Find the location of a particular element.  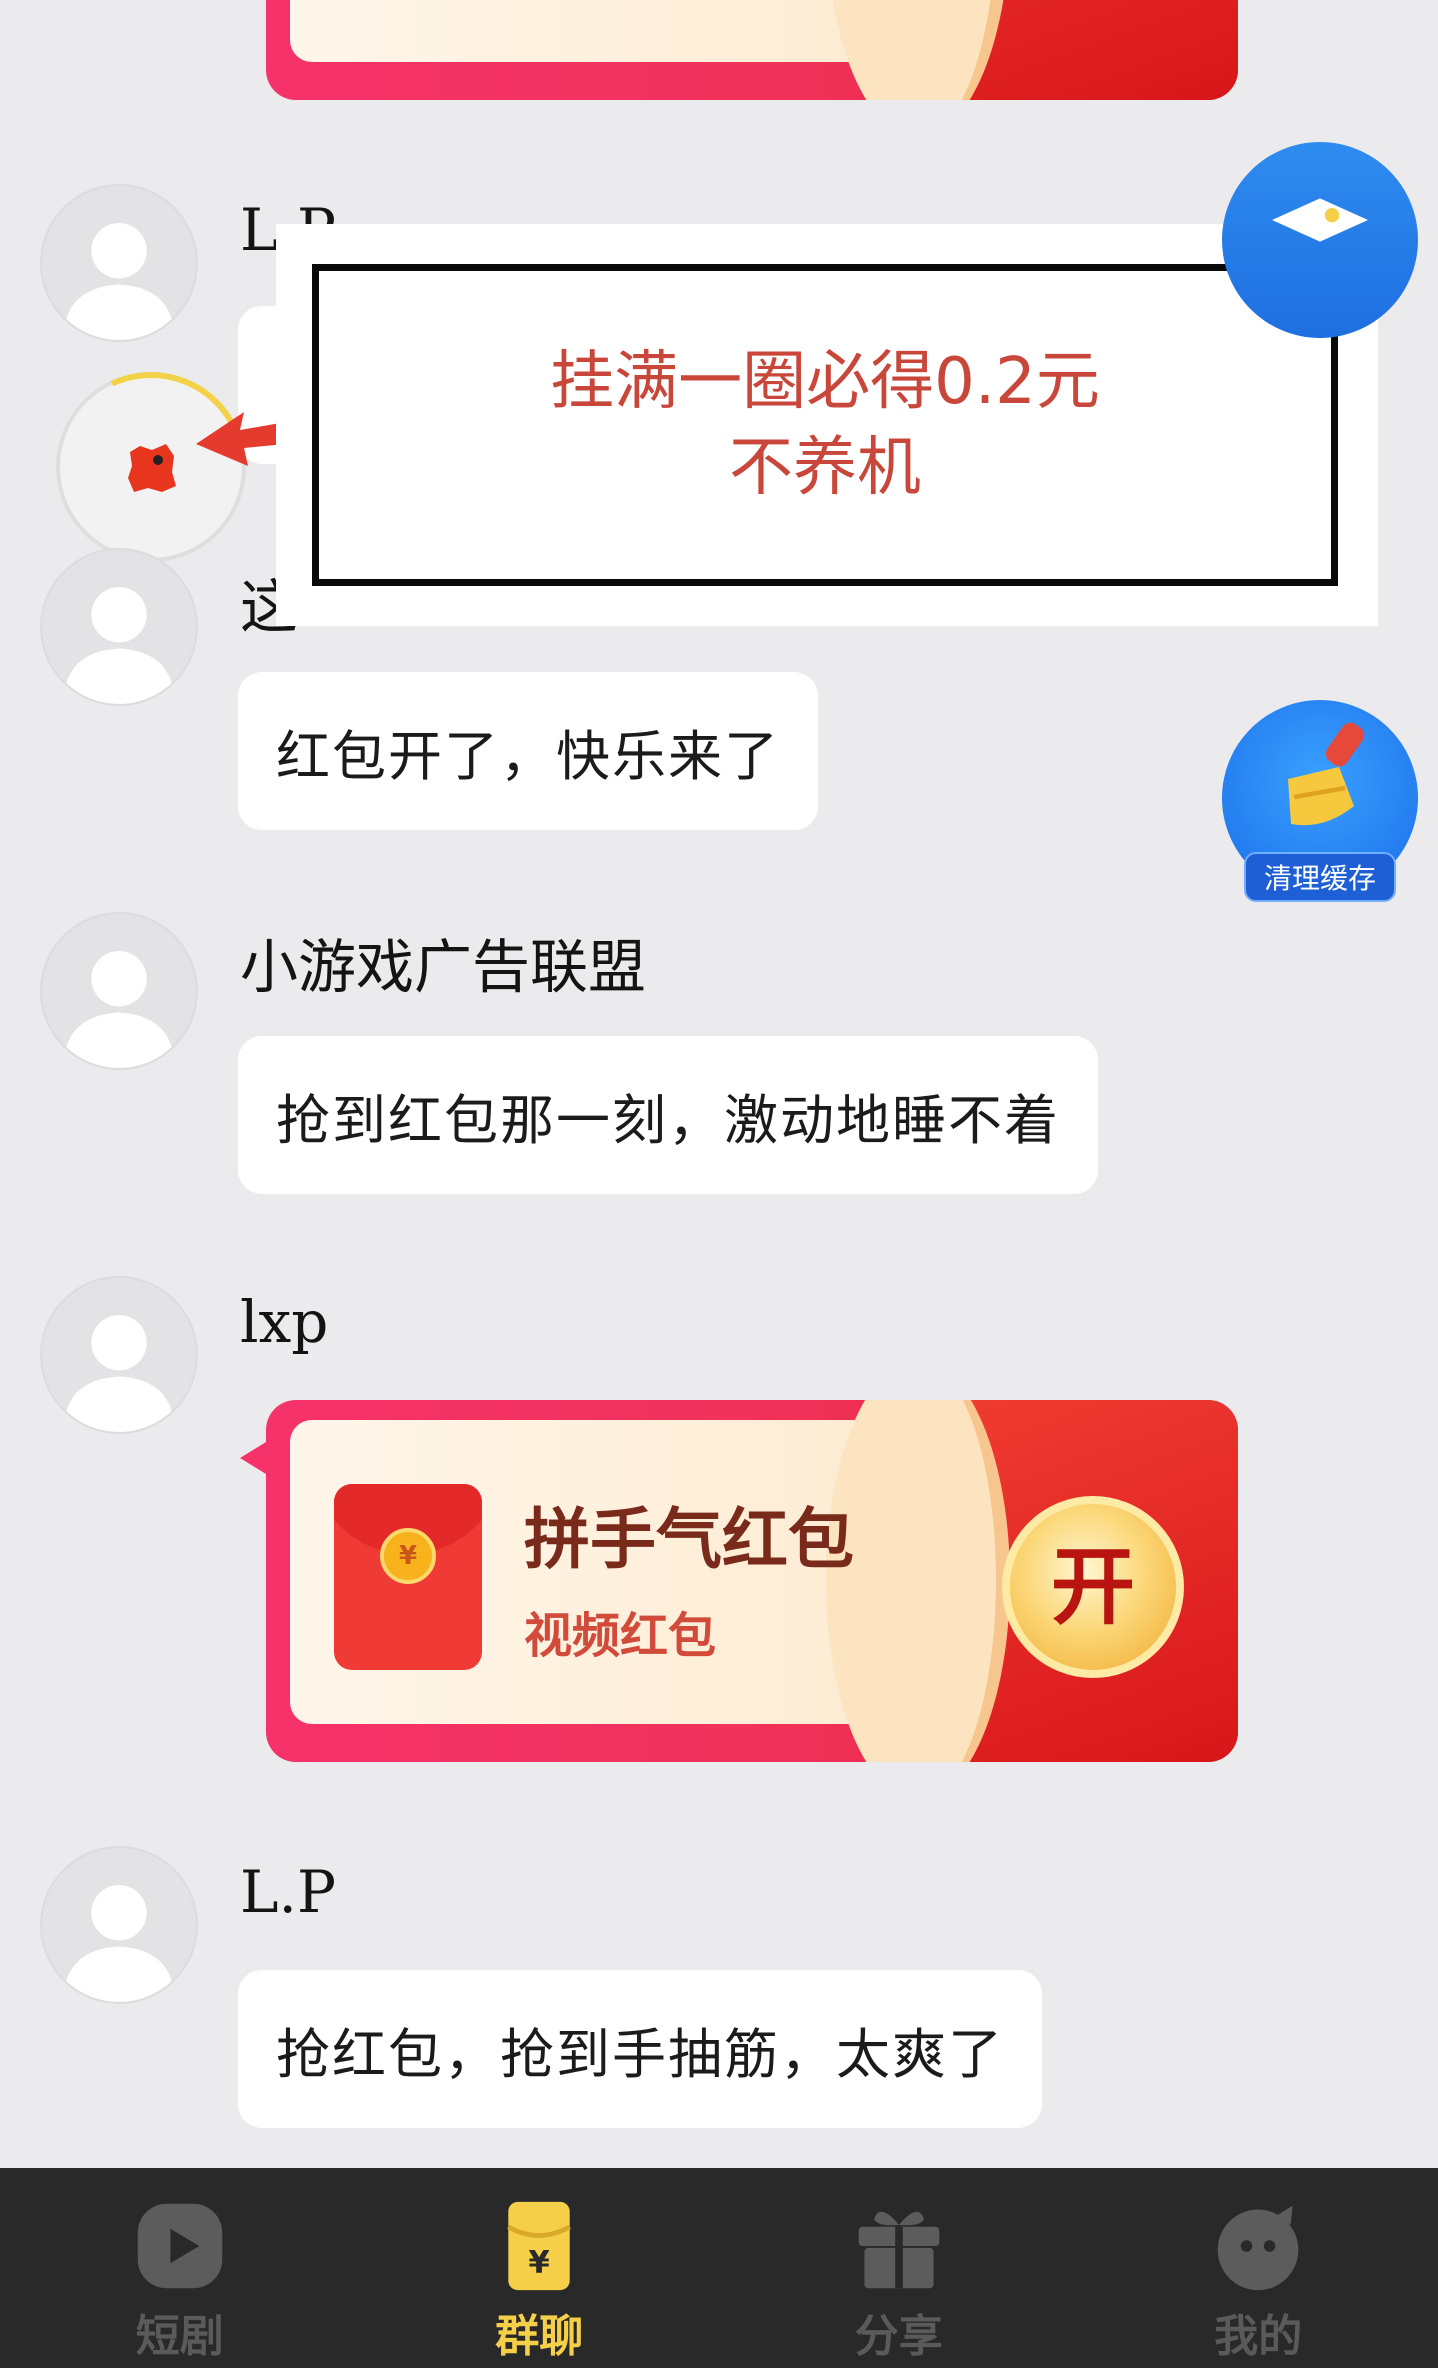

coin-icon: ¥ is located at coordinates (408, 1556).